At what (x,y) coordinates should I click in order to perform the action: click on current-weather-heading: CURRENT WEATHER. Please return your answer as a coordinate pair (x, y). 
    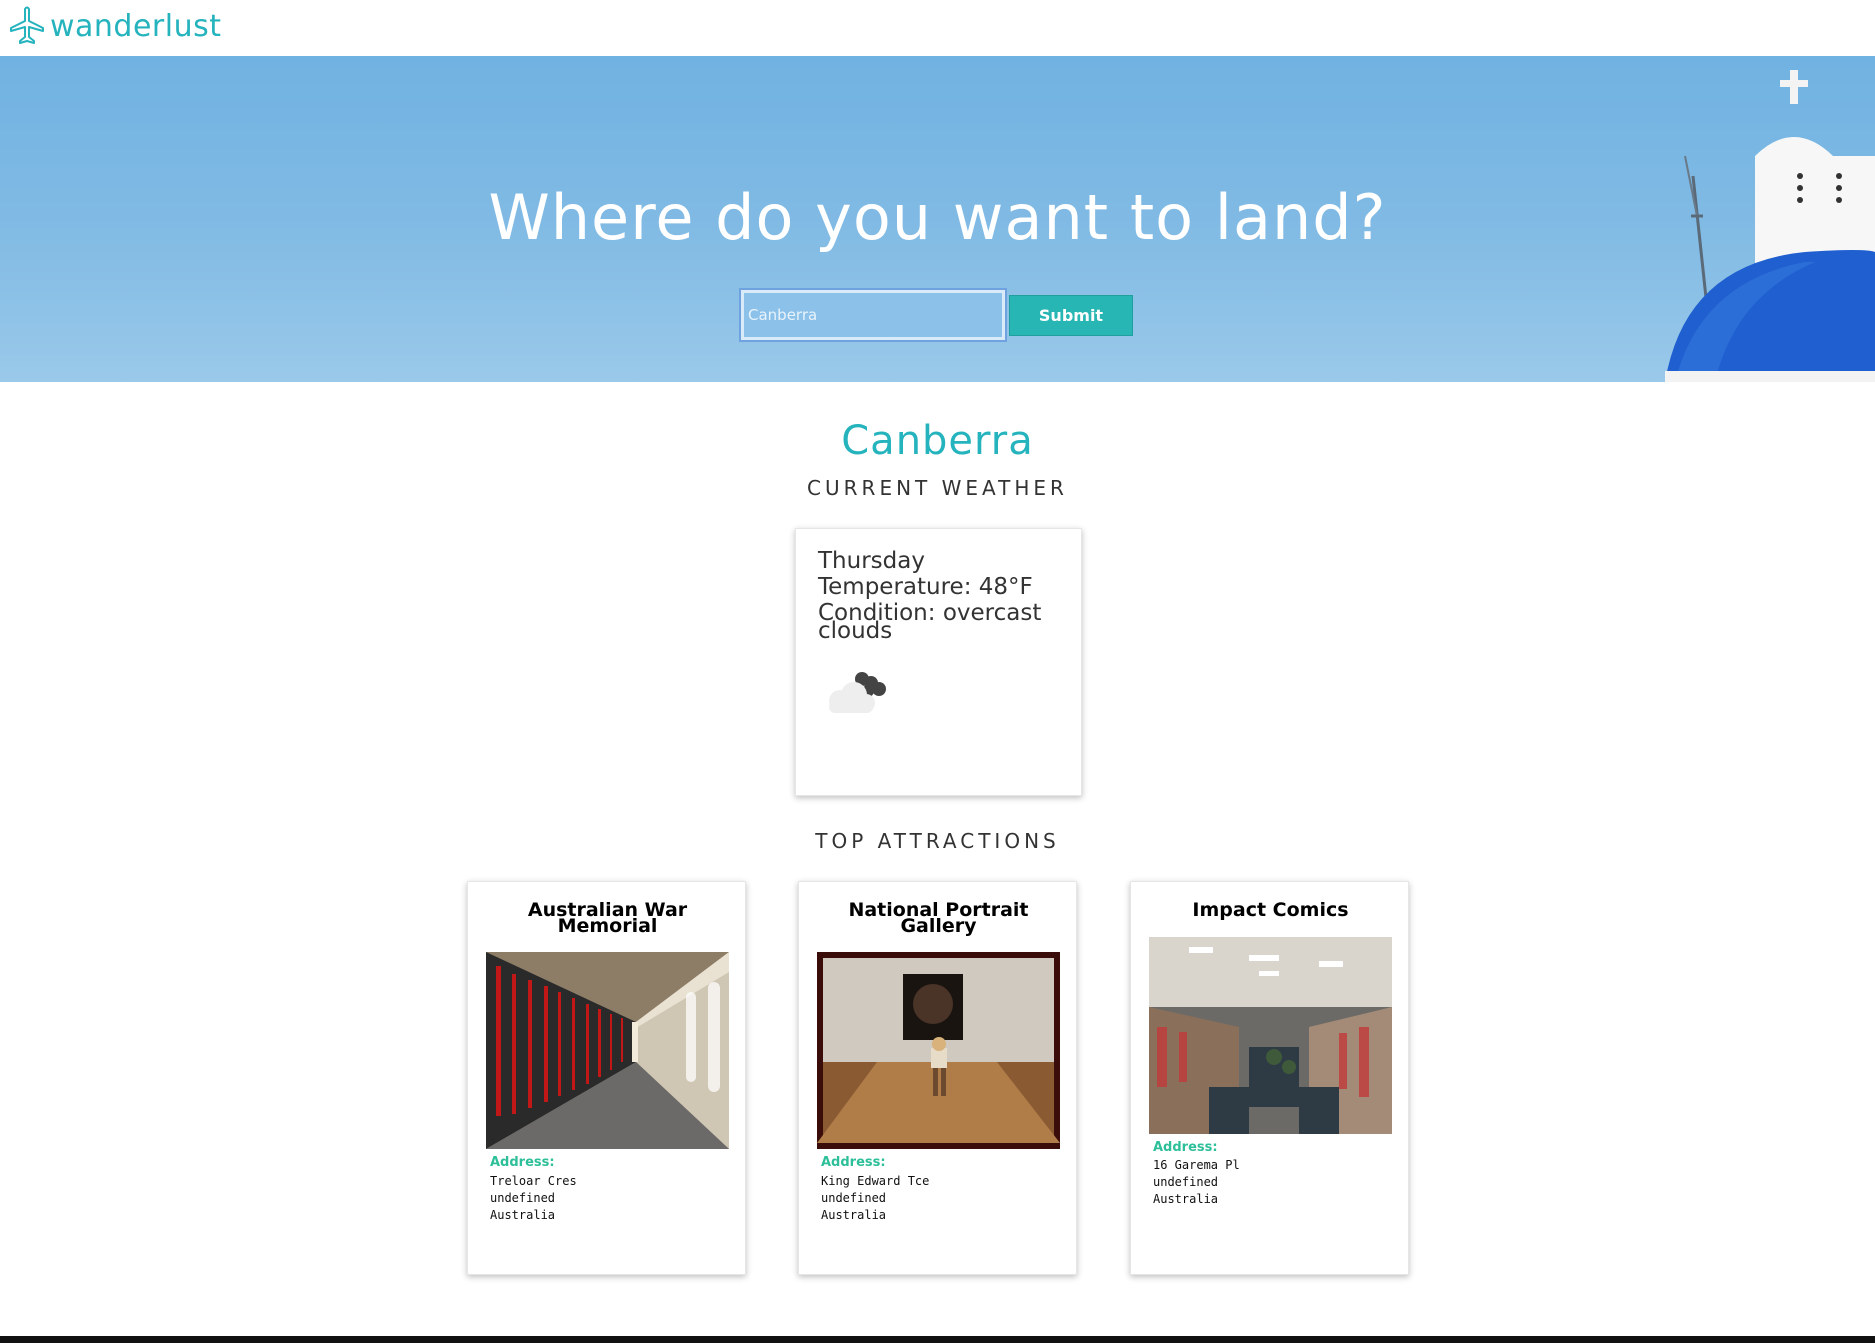
    Looking at the image, I should click on (937, 488).